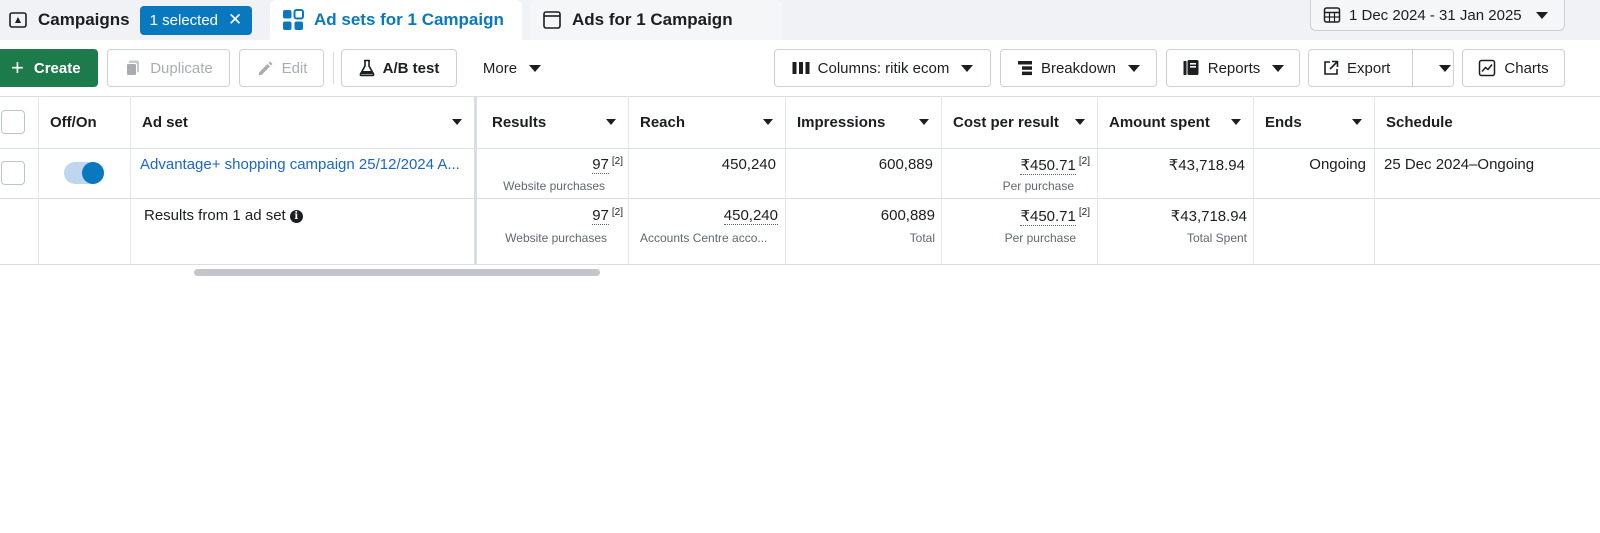 The height and width of the screenshot is (533, 1600). Describe the element at coordinates (1015, 216) in the screenshot. I see `summary-cost-value: ₹450.71 [2]` at that location.